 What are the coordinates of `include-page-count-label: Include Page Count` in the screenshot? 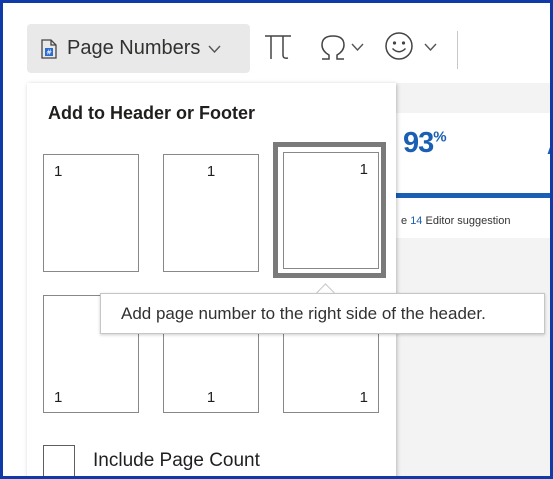 It's located at (176, 460).